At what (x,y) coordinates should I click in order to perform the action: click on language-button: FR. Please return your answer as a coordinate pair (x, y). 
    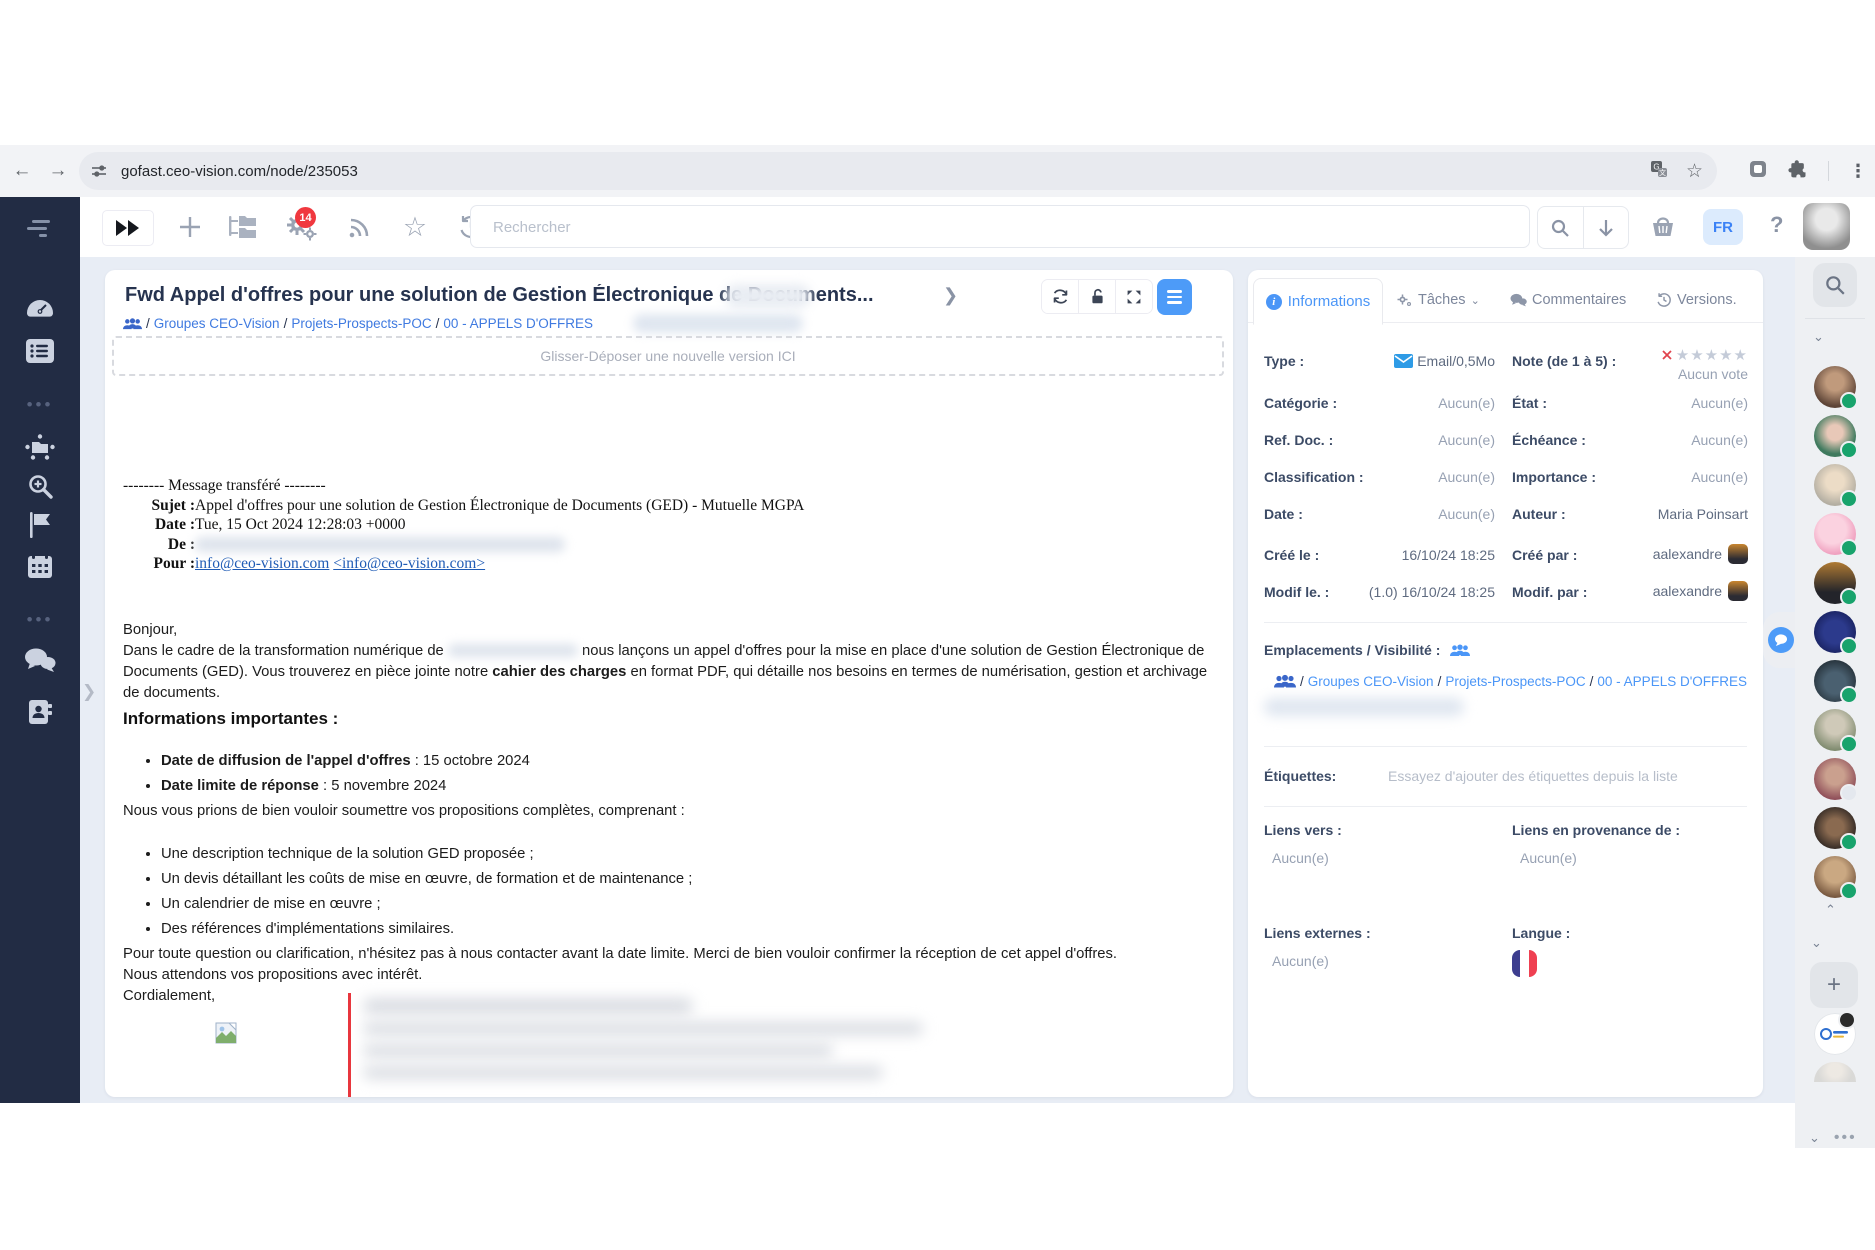
    Looking at the image, I should click on (1723, 227).